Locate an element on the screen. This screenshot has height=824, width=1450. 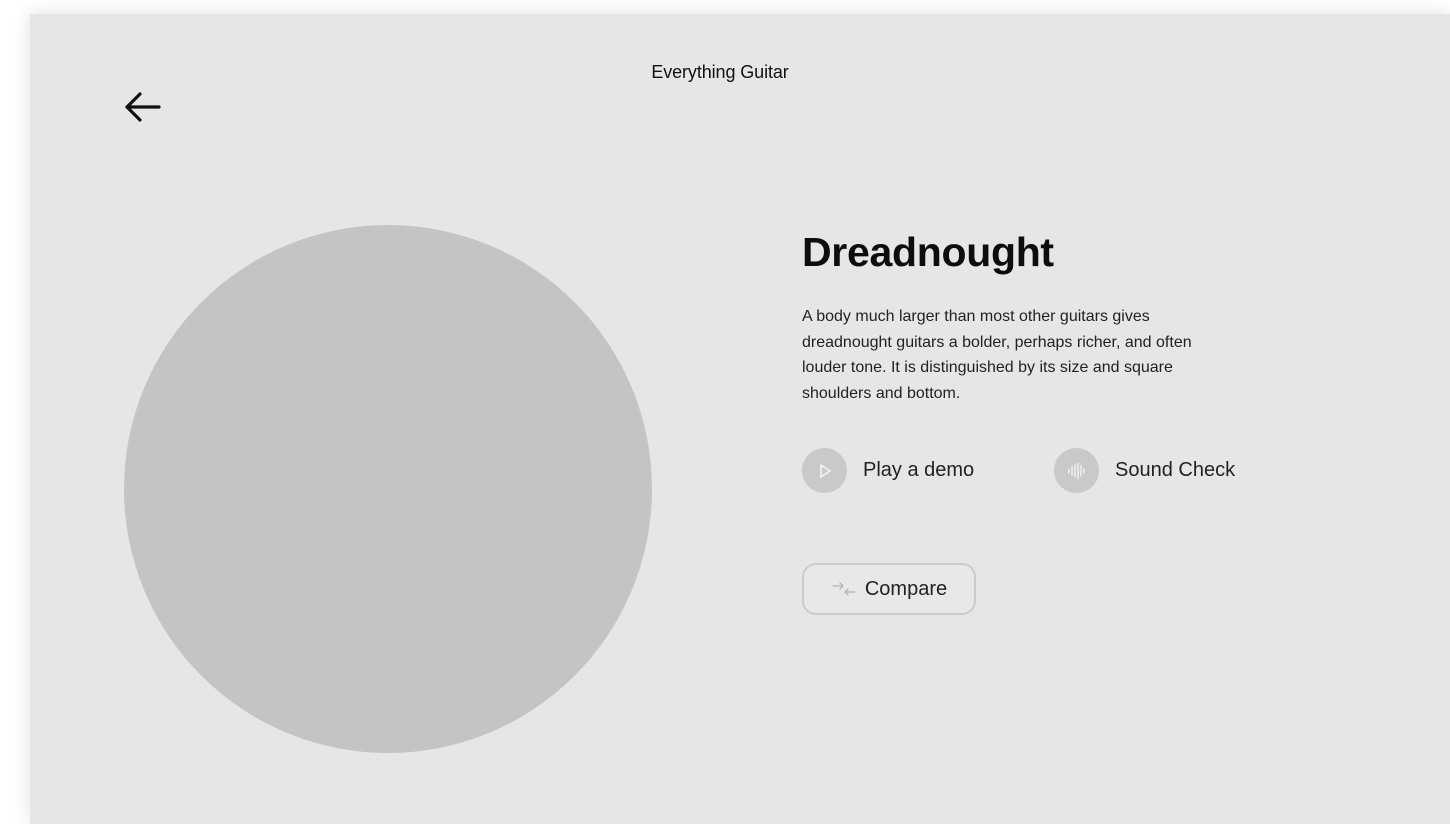
product-title: Dreadnought is located at coordinates (928, 252).